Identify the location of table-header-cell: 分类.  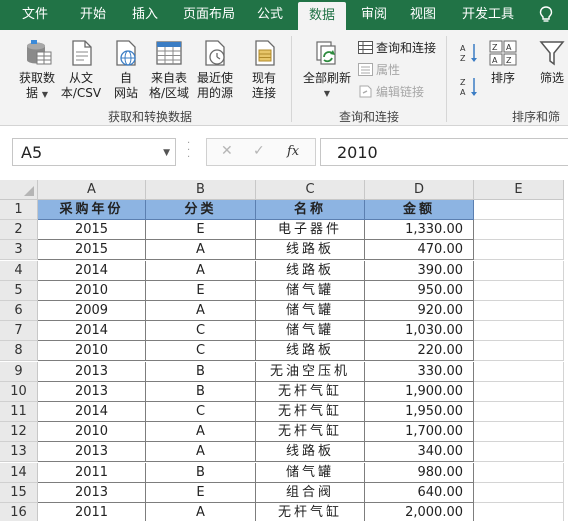
(201, 210).